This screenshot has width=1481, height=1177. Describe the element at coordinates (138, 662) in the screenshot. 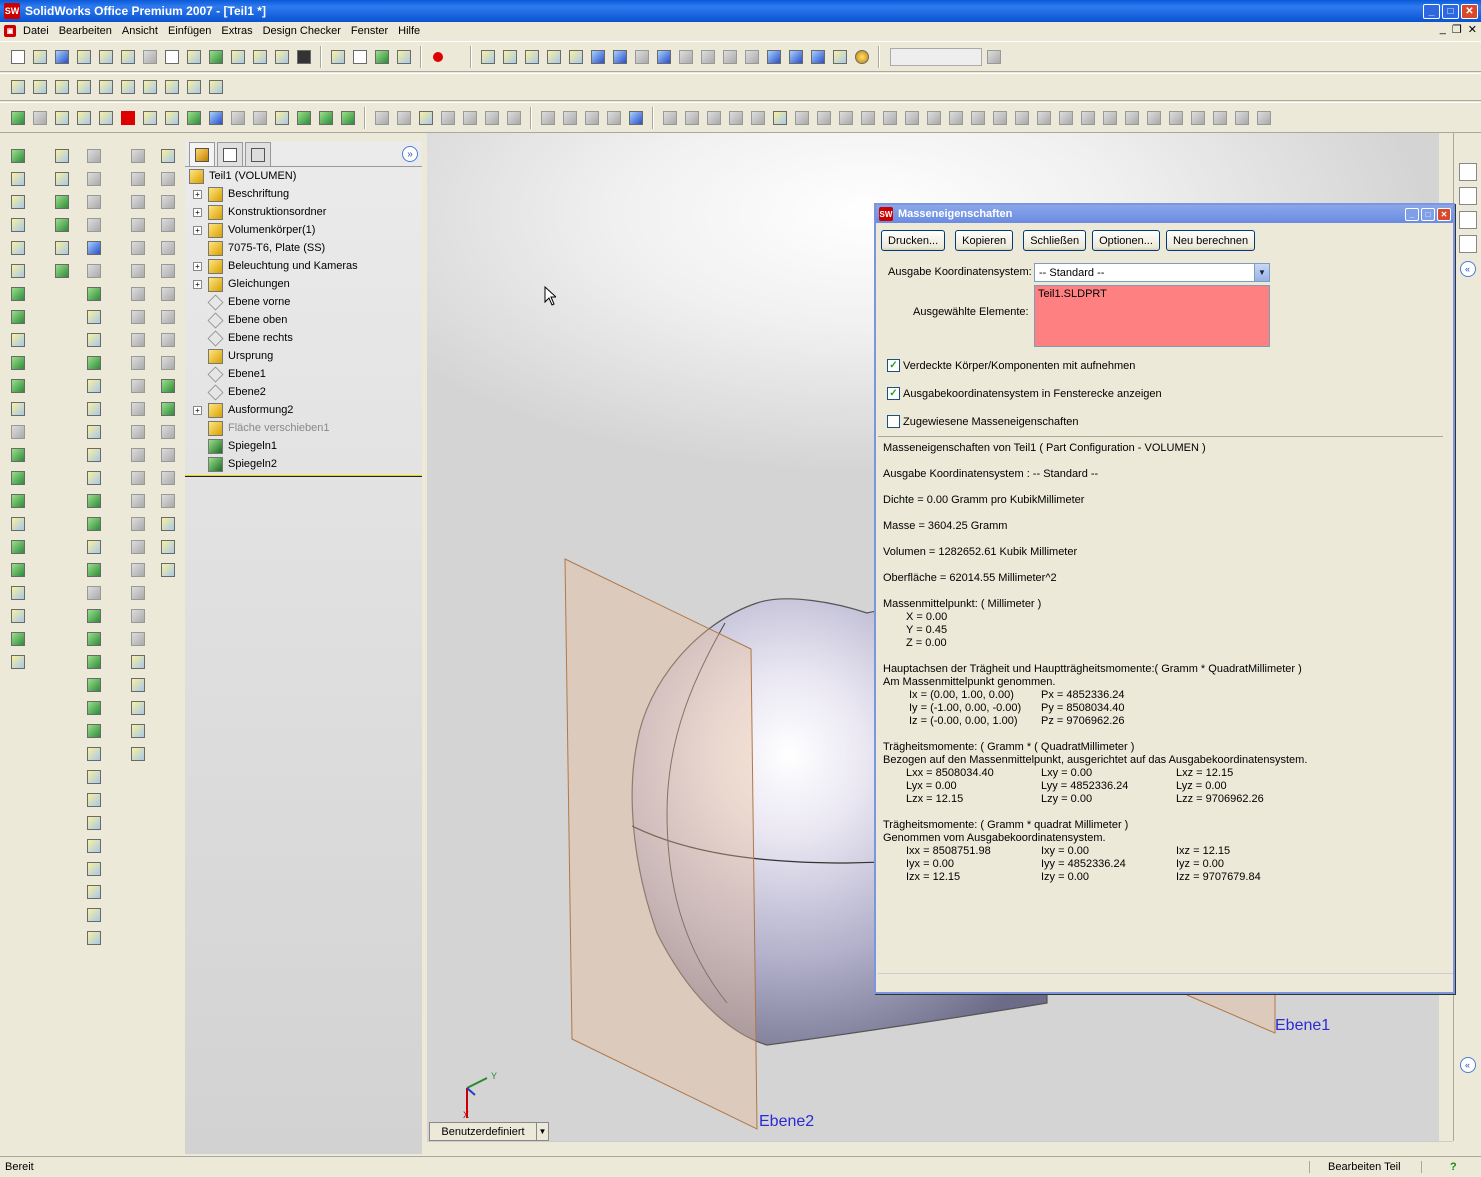

I see `vtool4-23-icon` at that location.